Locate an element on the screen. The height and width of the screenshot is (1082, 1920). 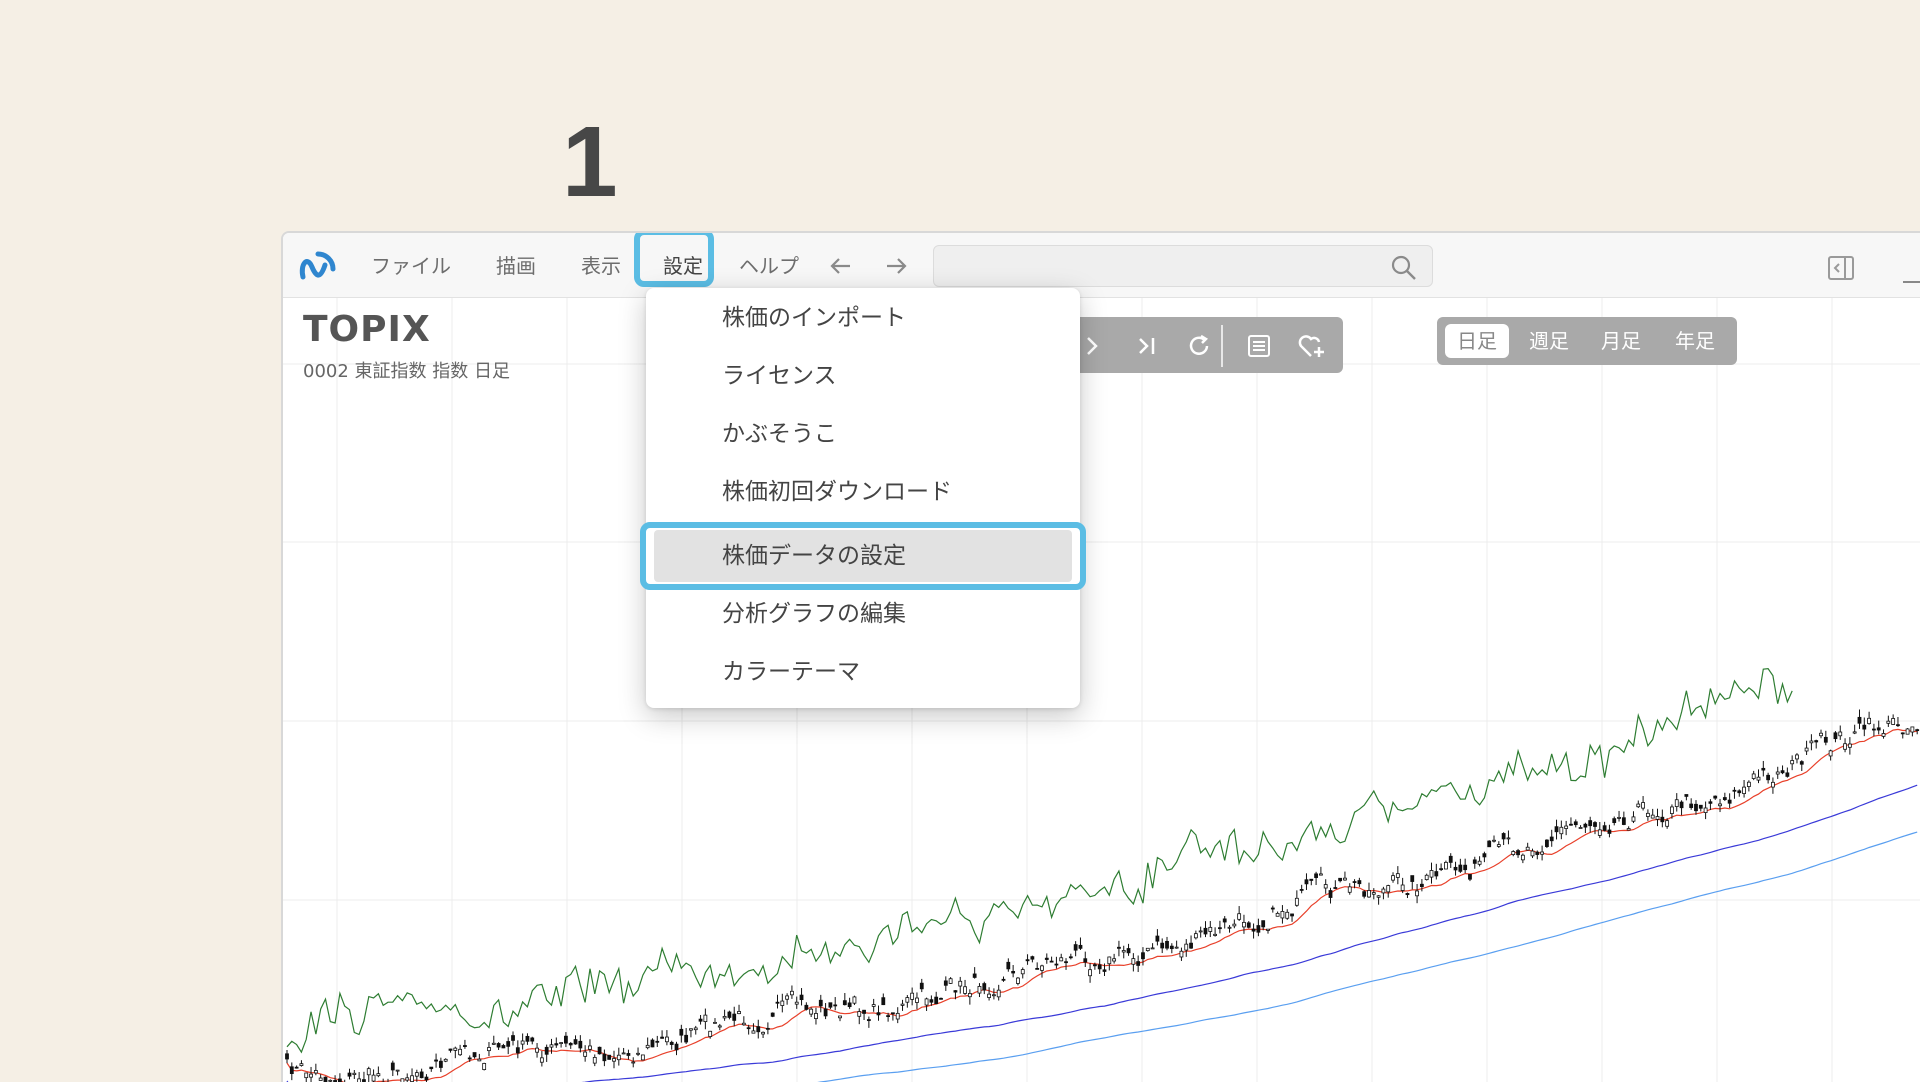
search-icon is located at coordinates (1404, 268).